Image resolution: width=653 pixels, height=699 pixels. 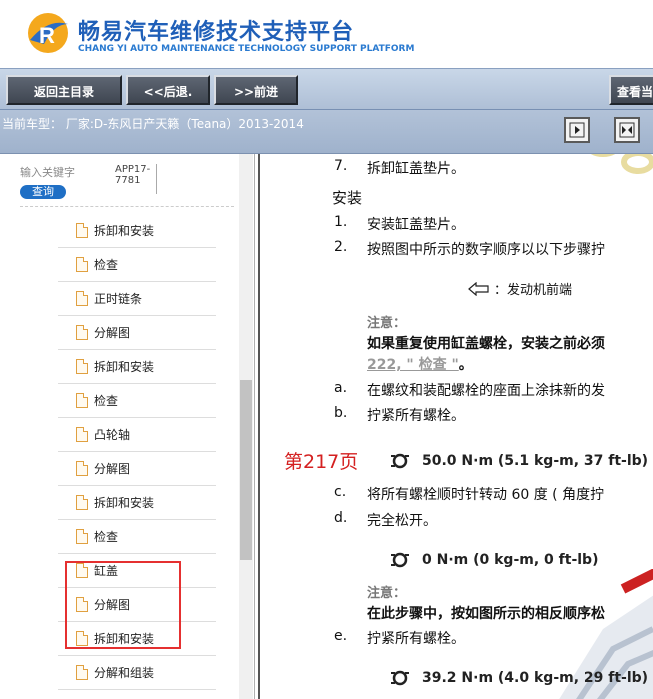 I want to click on logo-icon: R, so click(x=48, y=33).